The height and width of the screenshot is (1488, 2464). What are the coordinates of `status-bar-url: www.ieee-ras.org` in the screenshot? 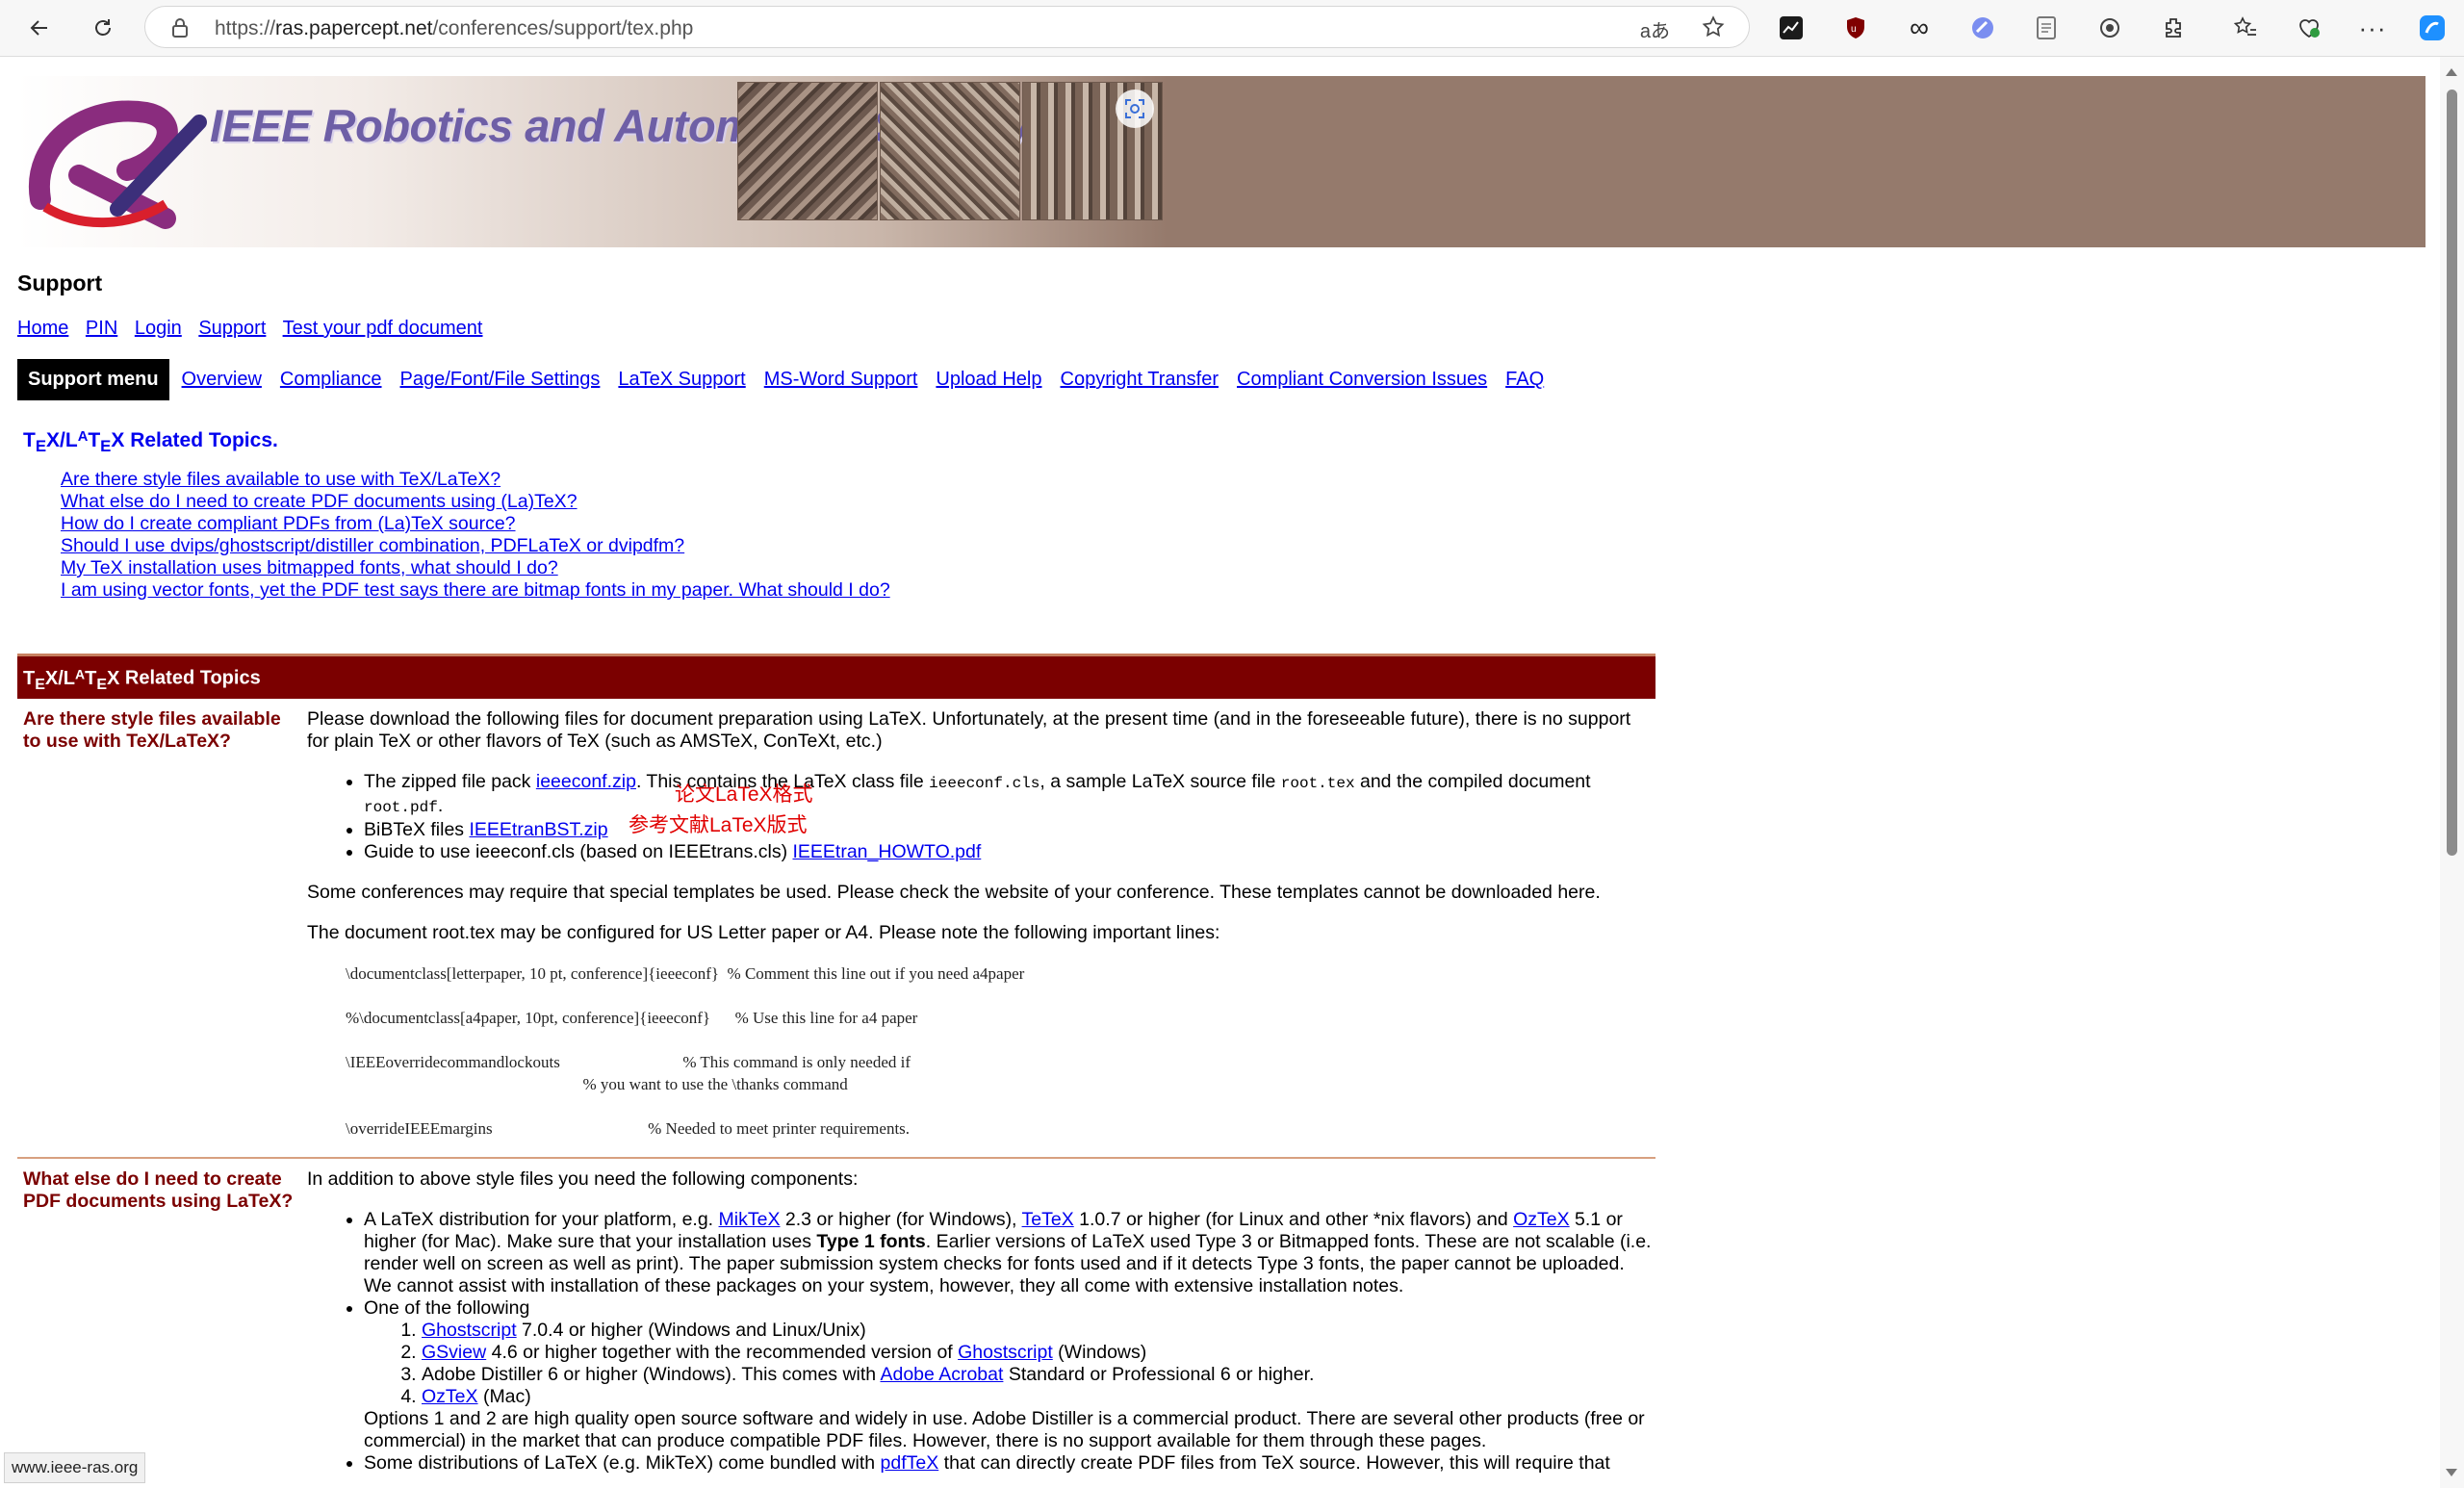 It's located at (75, 1468).